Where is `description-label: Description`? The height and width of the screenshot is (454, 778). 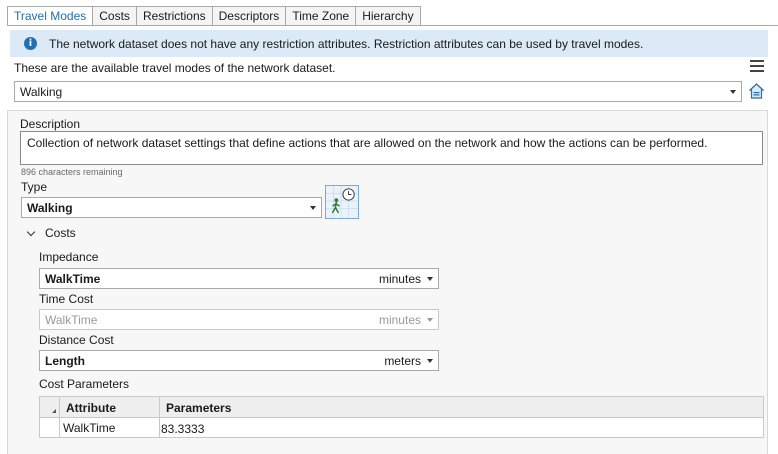
description-label: Description is located at coordinates (50, 124).